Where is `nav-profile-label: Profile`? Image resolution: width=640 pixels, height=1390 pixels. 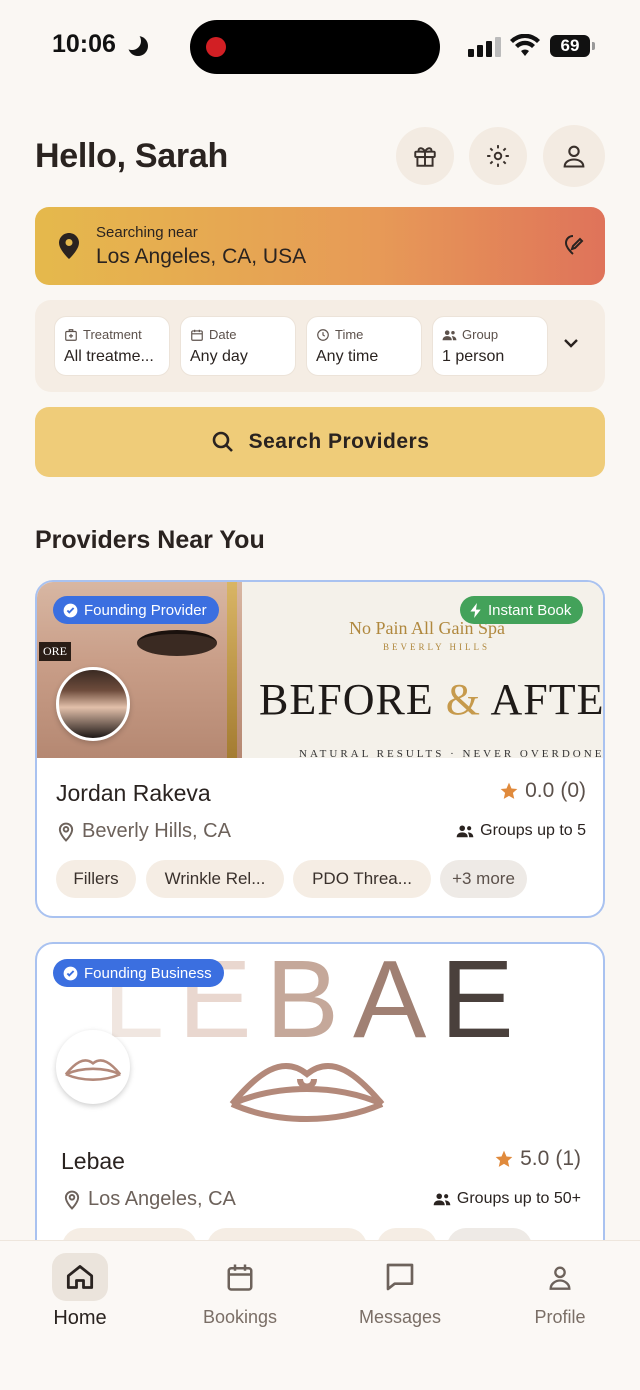 nav-profile-label: Profile is located at coordinates (560, 1317).